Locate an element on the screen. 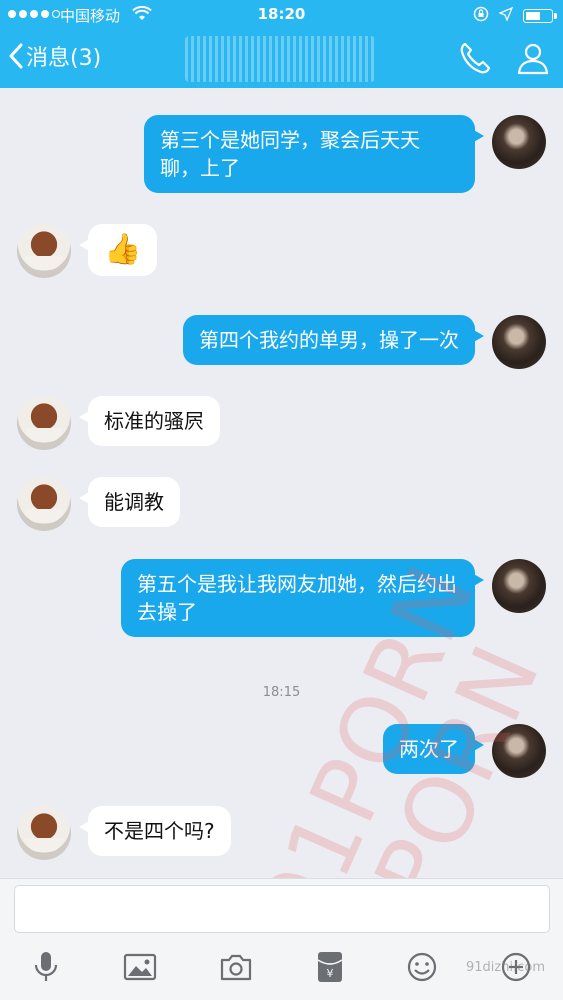 Image resolution: width=563 pixels, height=1000 pixels. location-icon is located at coordinates (506, 15).